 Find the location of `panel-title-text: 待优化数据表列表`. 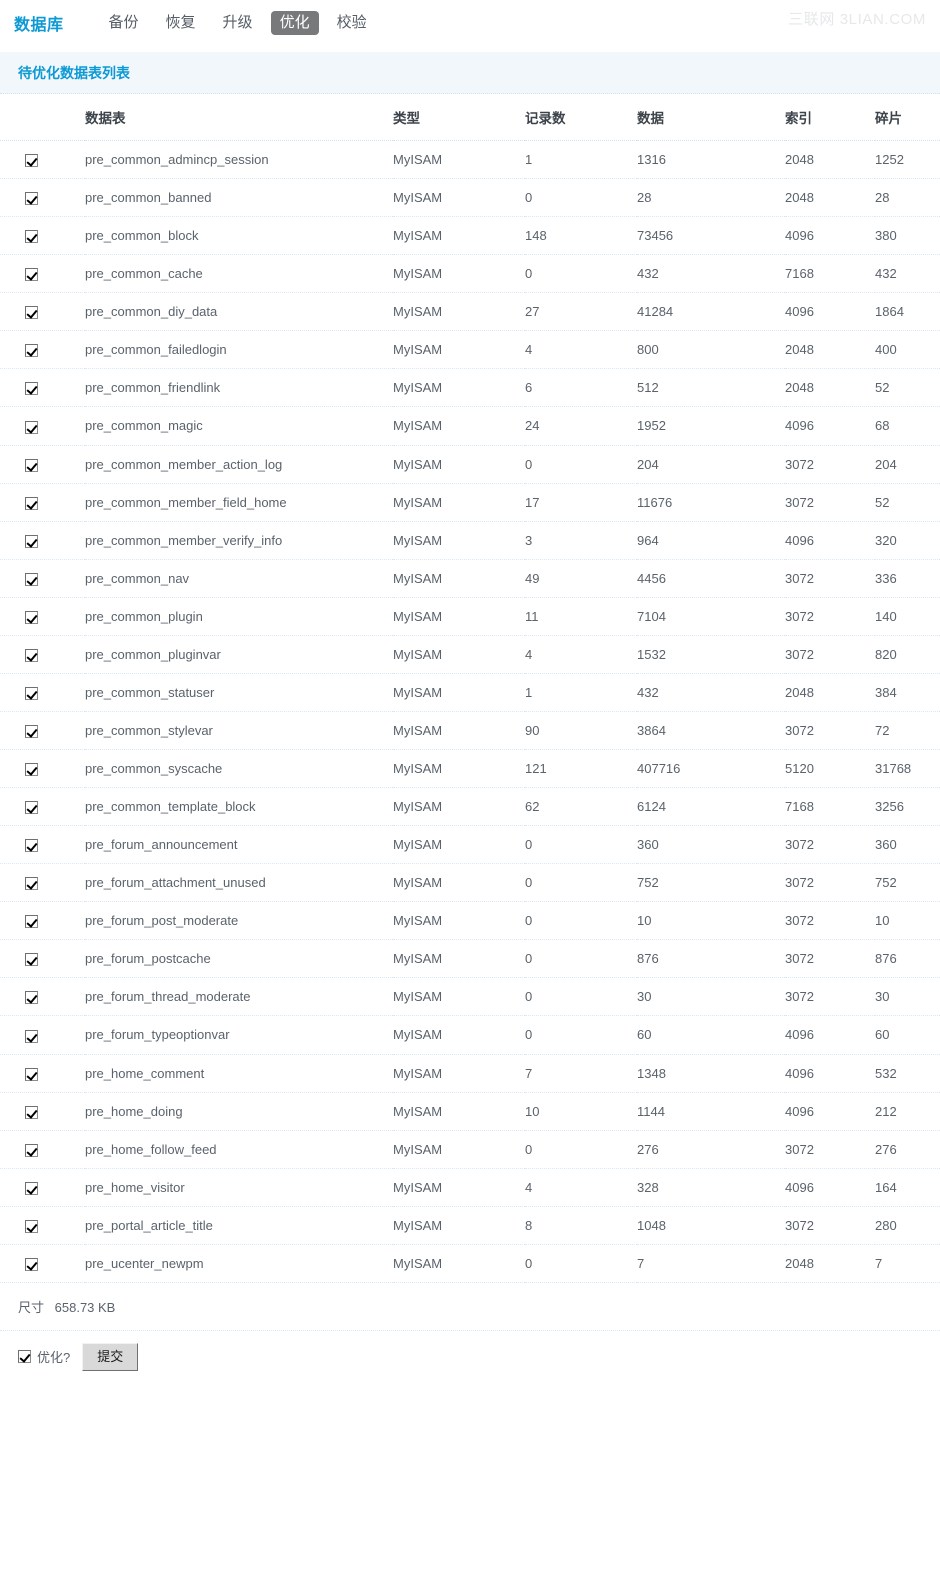

panel-title-text: 待优化数据表列表 is located at coordinates (74, 73).